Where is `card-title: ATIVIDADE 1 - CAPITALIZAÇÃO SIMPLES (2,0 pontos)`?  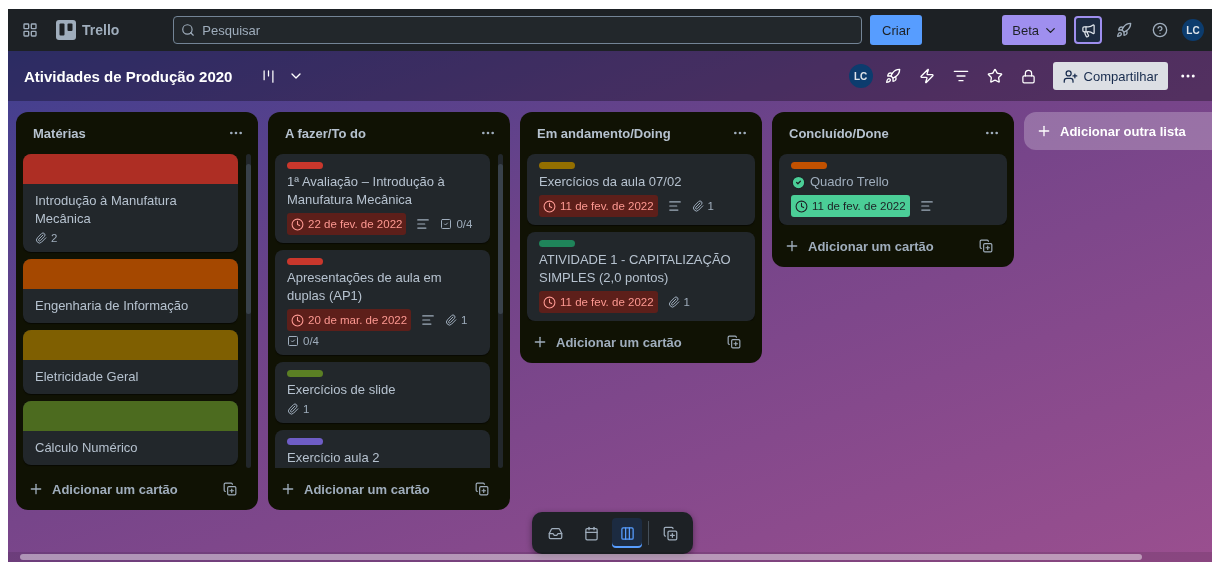
card-title: ATIVIDADE 1 - CAPITALIZAÇÃO SIMPLES (2,0 pontos) is located at coordinates (635, 269).